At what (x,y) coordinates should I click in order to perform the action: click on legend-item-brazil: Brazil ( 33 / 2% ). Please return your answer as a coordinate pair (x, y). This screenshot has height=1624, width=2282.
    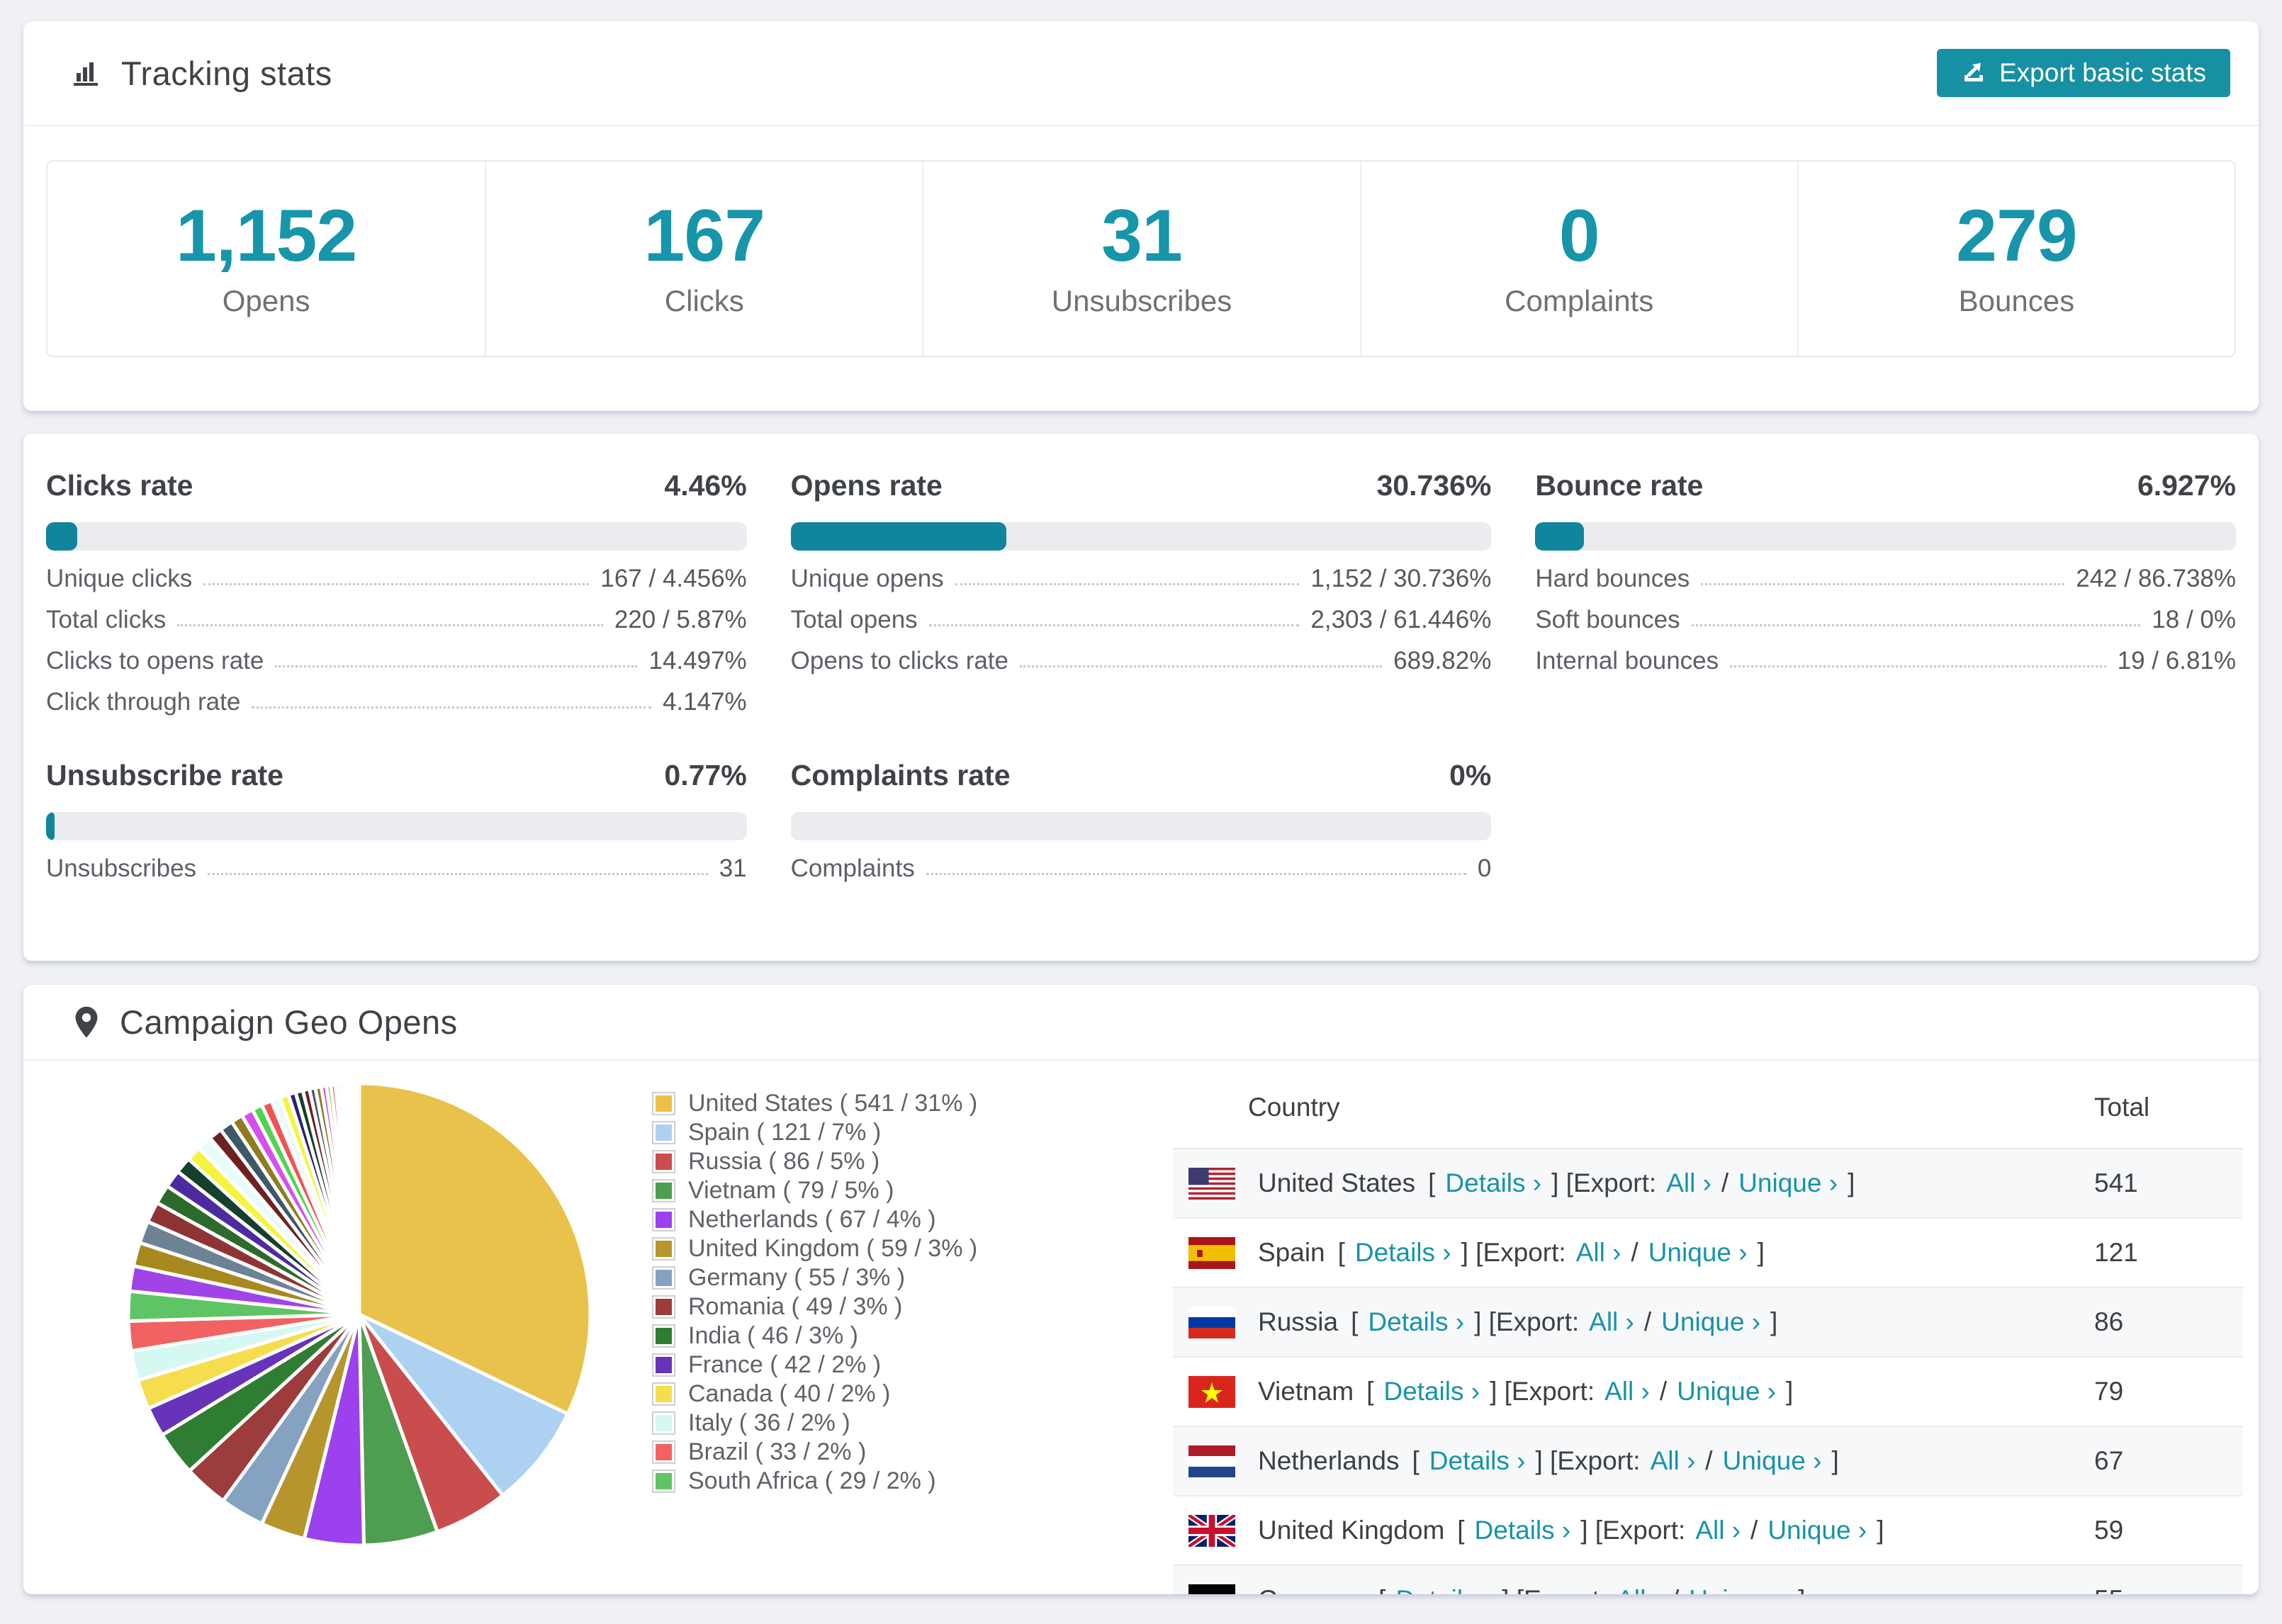
    Looking at the image, I should click on (815, 1452).